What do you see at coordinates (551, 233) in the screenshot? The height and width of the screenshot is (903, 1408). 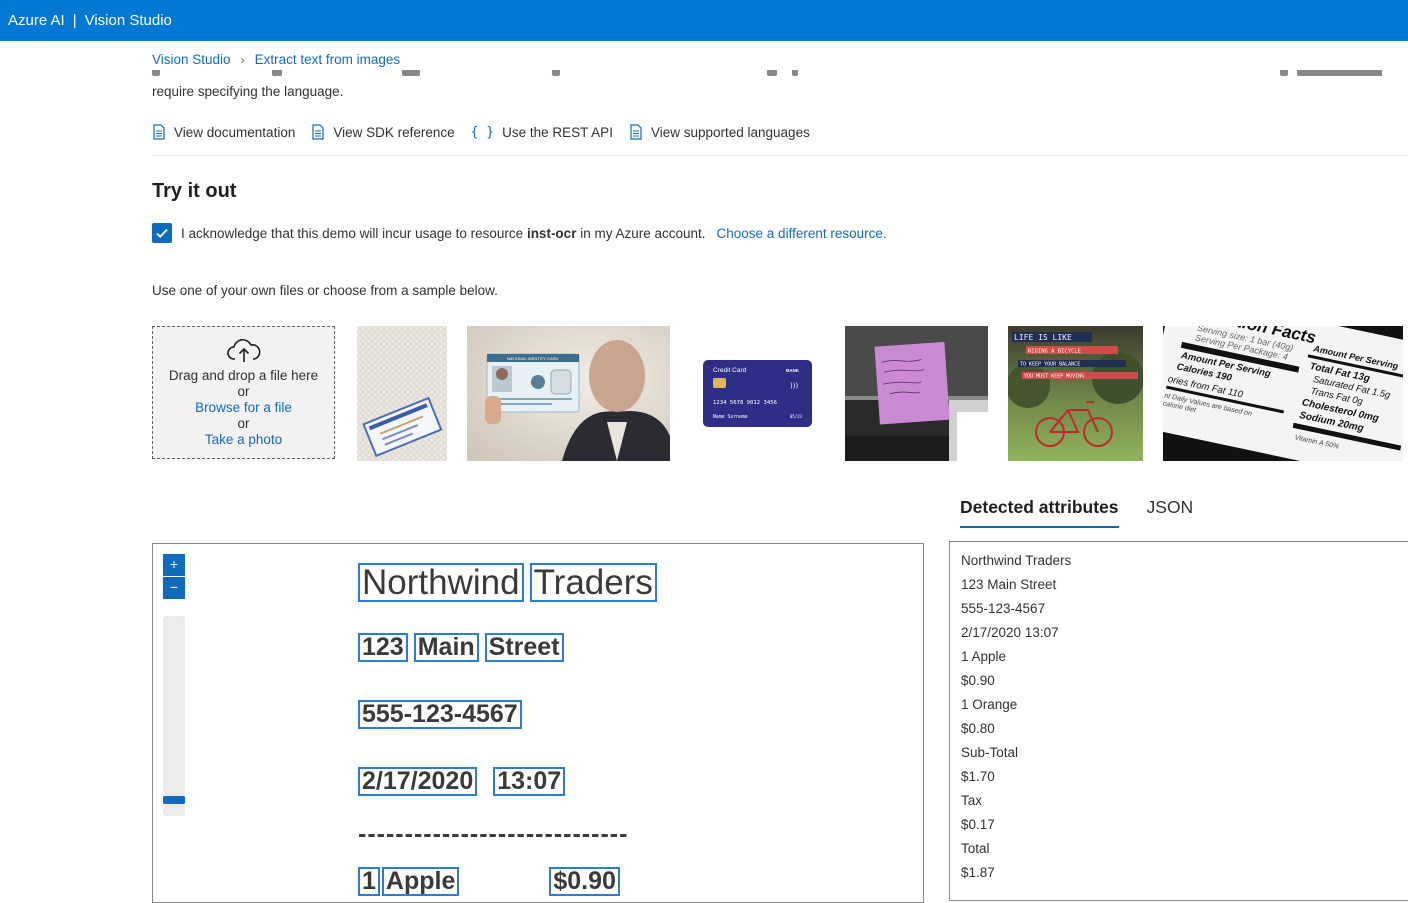 I see `resource-name: inst-ocr` at bounding box center [551, 233].